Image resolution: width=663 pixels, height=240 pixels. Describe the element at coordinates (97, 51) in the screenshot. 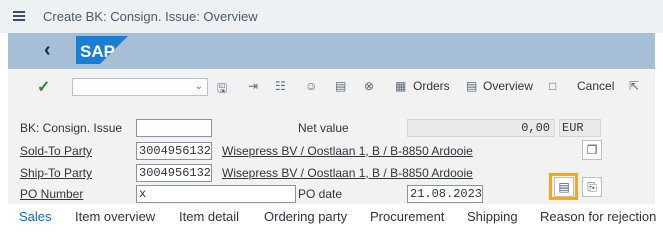

I see `svg-text: SAP` at that location.